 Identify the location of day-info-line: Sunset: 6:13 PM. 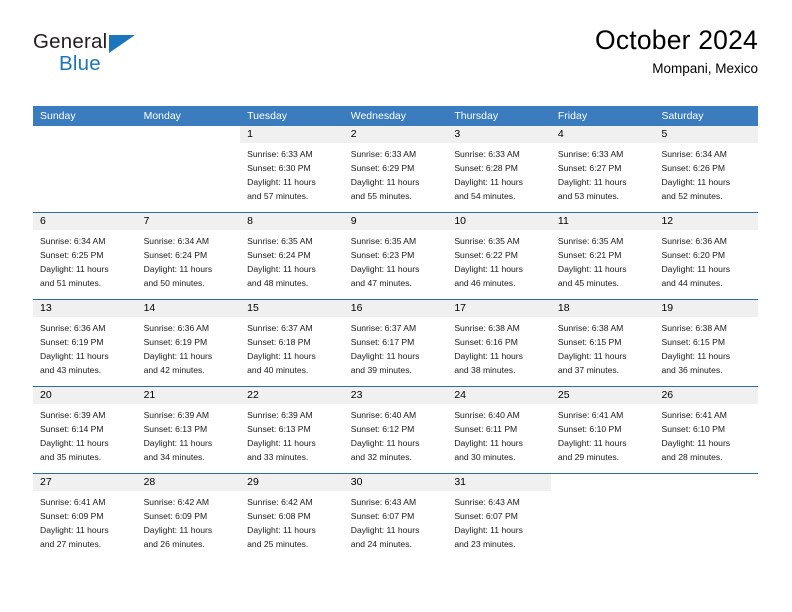
(175, 428).